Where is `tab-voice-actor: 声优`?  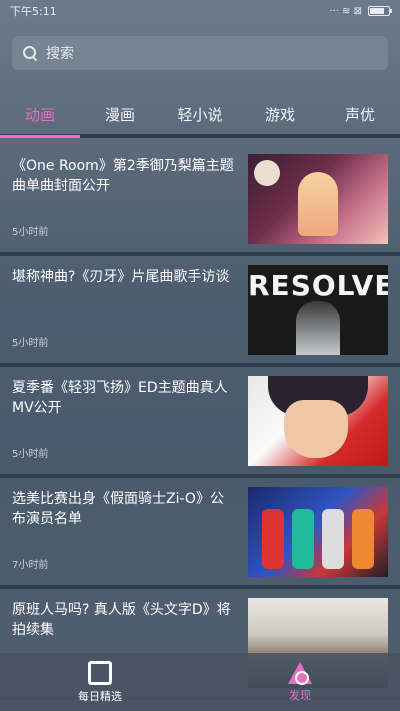
tab-voice-actor: 声优 is located at coordinates (360, 114).